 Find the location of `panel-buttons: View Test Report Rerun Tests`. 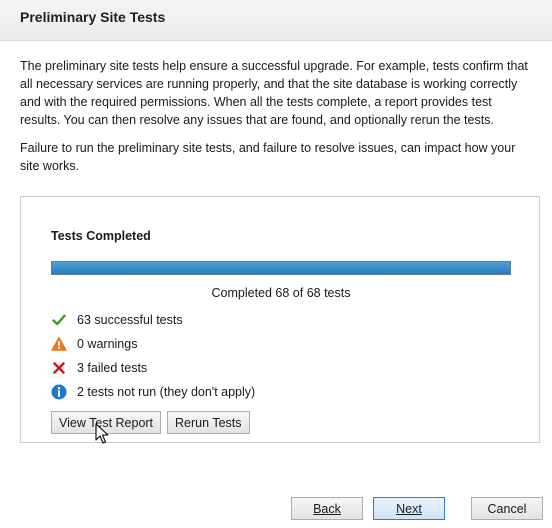

panel-buttons: View Test Report Rerun Tests is located at coordinates (150, 422).